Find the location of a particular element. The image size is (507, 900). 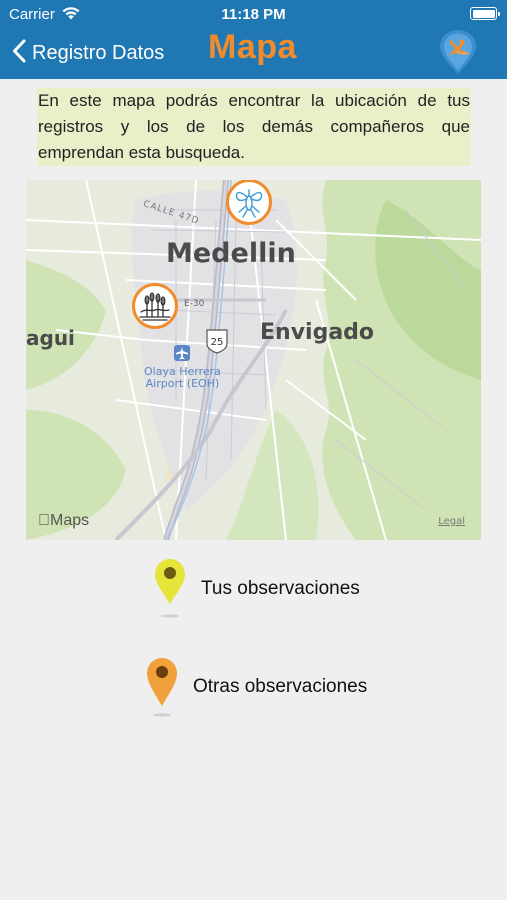

mosquito-icon is located at coordinates (249, 203).